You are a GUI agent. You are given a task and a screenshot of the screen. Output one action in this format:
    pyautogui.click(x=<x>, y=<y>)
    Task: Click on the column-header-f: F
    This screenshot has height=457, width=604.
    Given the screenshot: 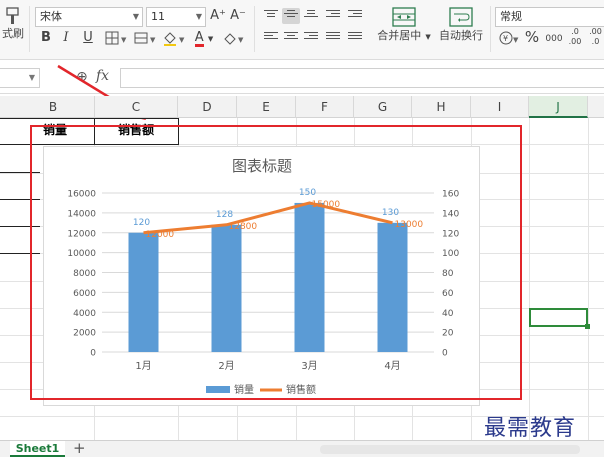 What is the action you would take?
    pyautogui.click(x=325, y=107)
    